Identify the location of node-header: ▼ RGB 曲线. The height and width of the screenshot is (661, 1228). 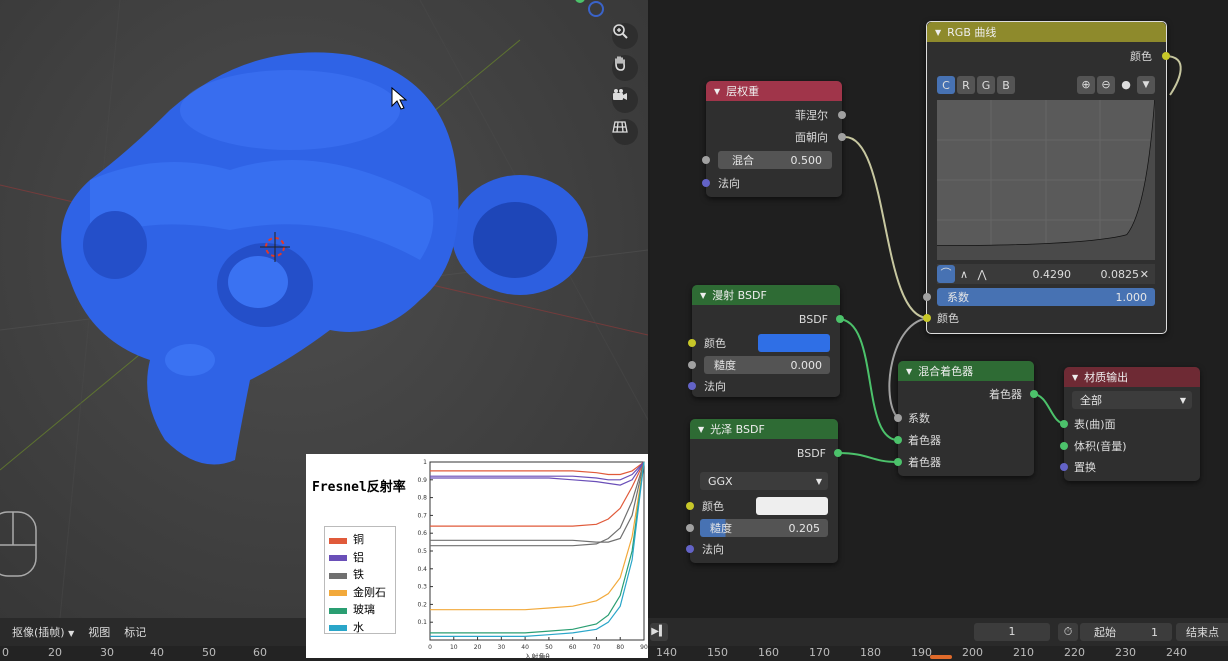
(1046, 32).